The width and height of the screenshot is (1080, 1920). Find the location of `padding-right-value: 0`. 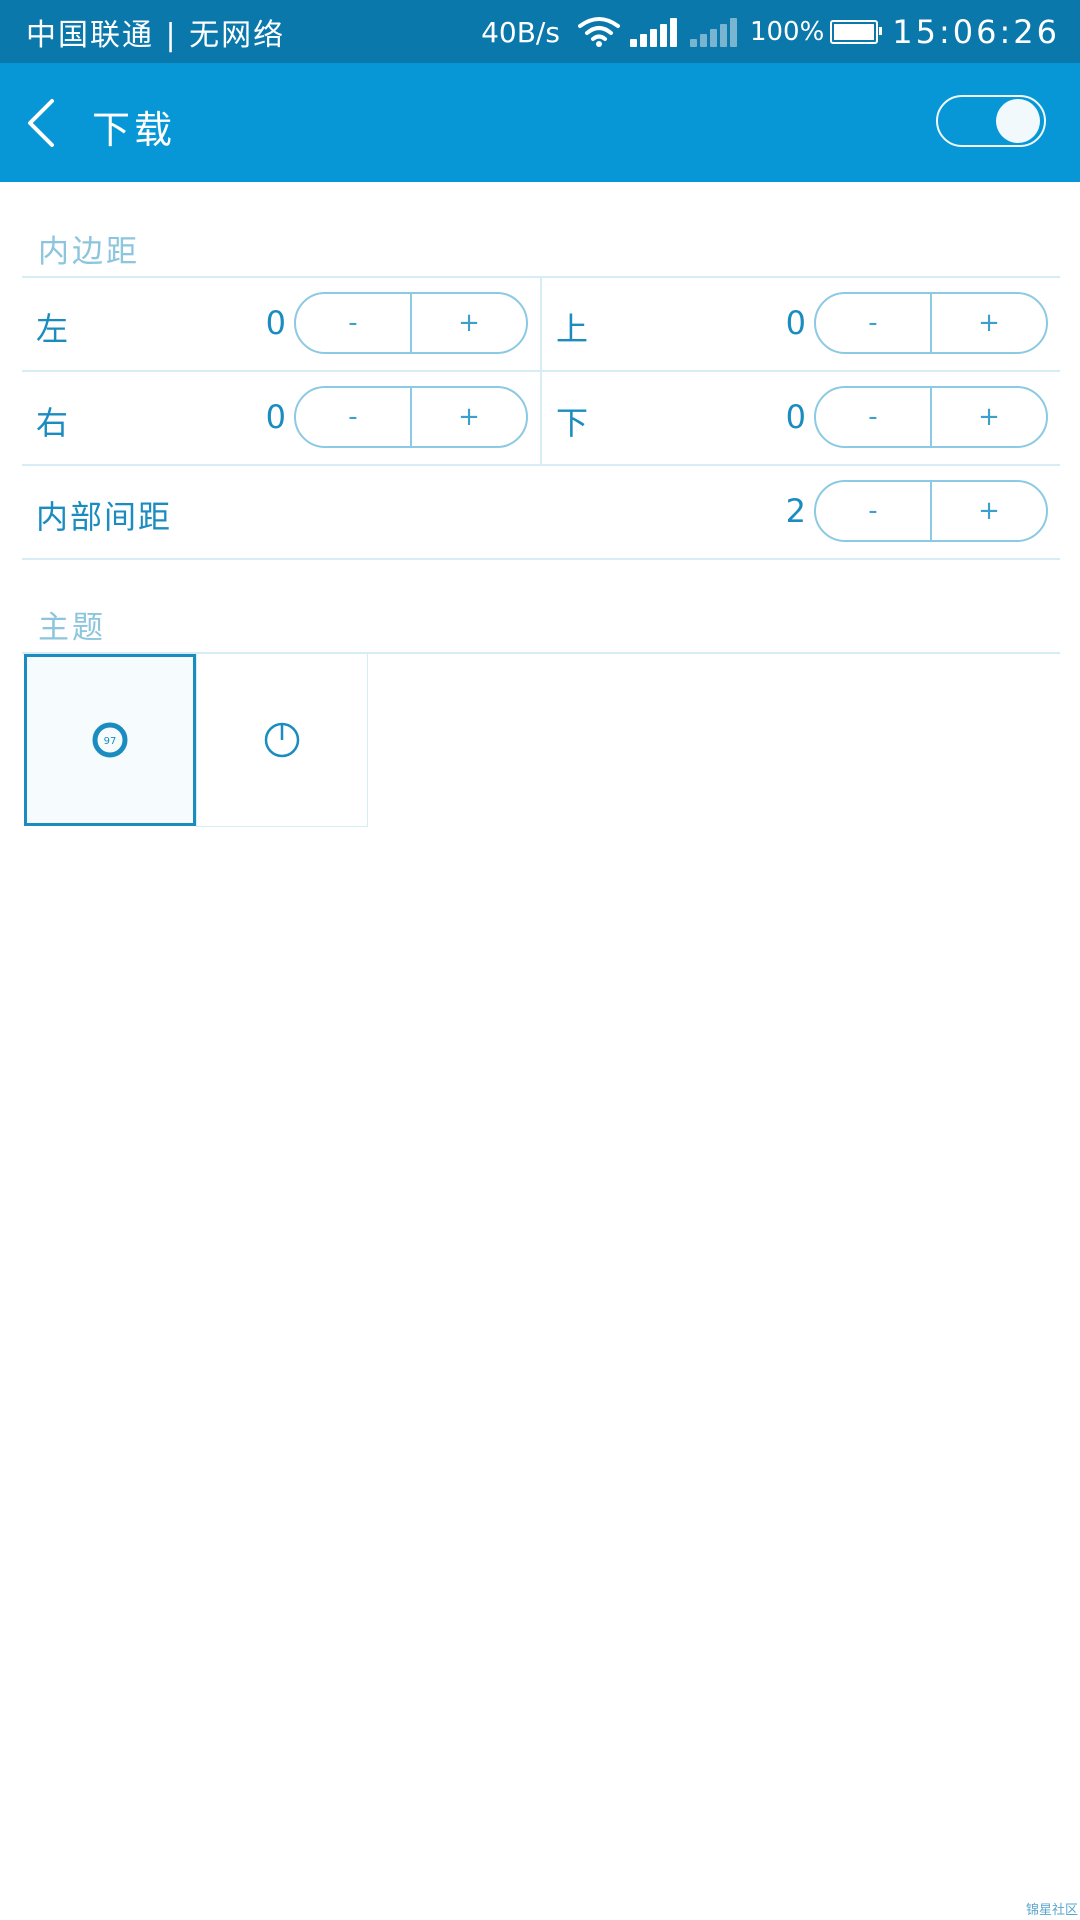

padding-right-value: 0 is located at coordinates (275, 417).